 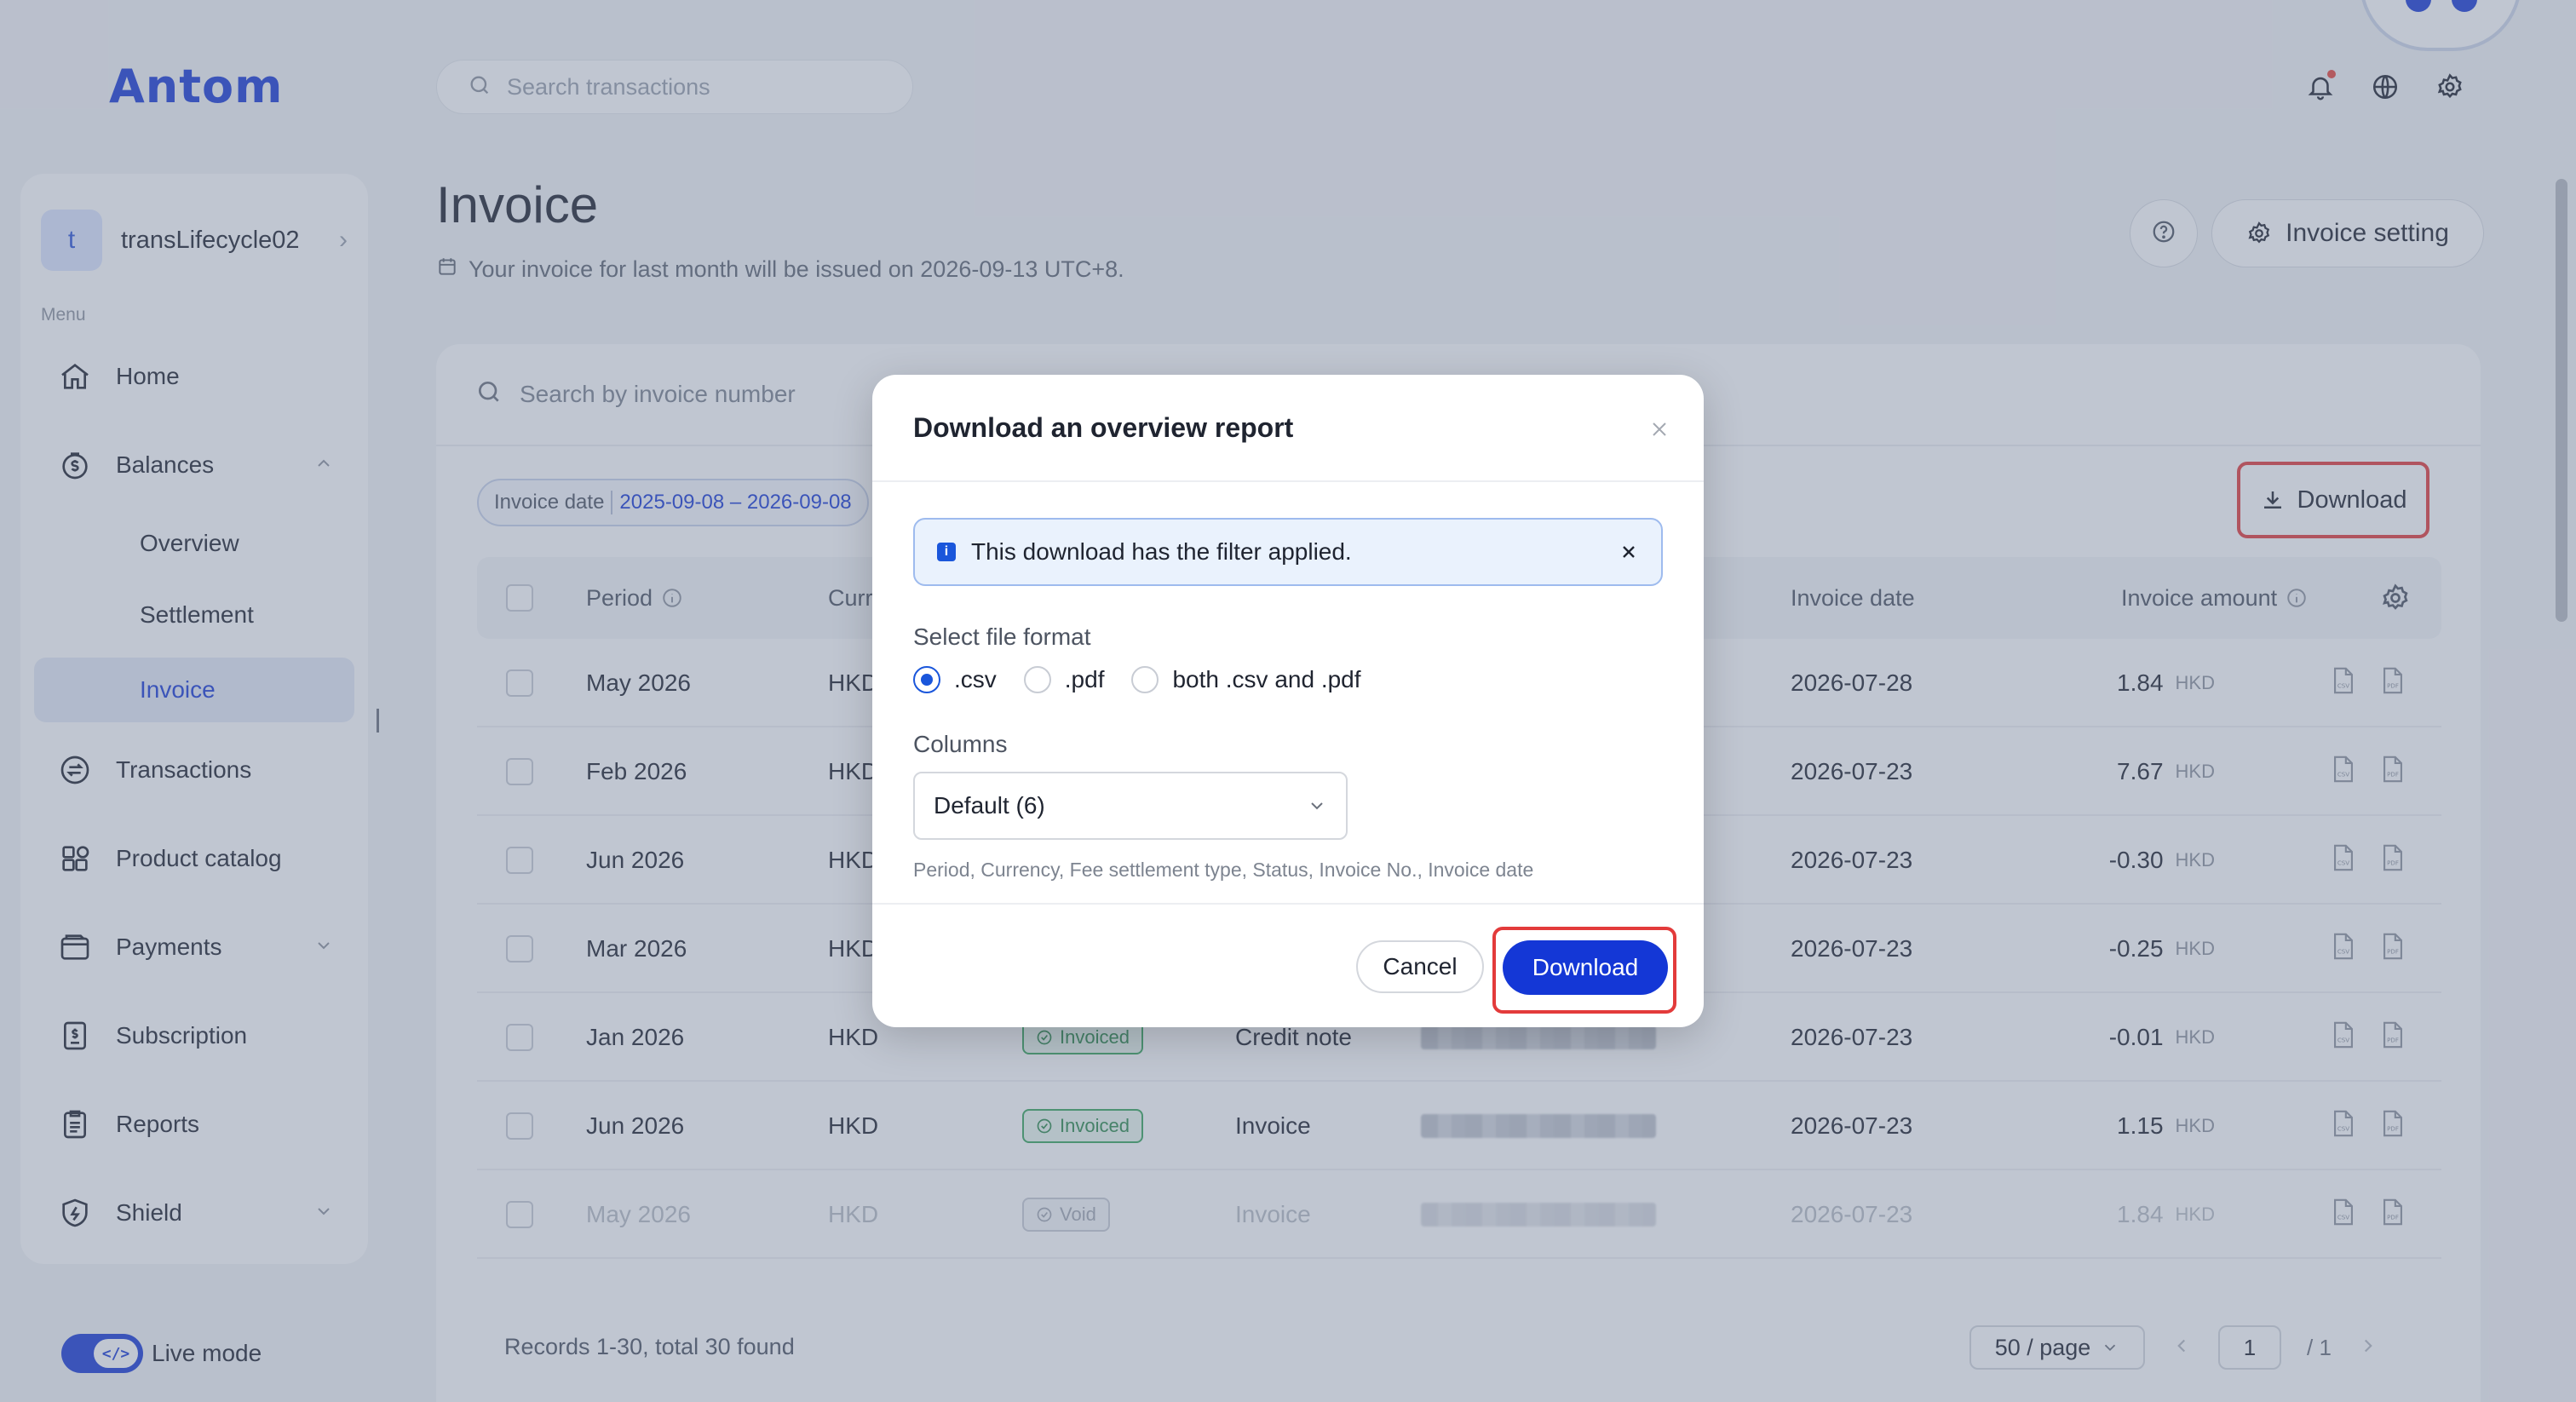 What do you see at coordinates (990, 805) in the screenshot?
I see `columns-select-value: Default (6)` at bounding box center [990, 805].